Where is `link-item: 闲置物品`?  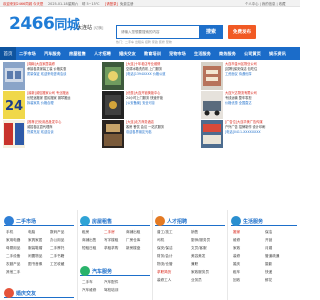 link-item: 闲置物品 is located at coordinates (35, 256).